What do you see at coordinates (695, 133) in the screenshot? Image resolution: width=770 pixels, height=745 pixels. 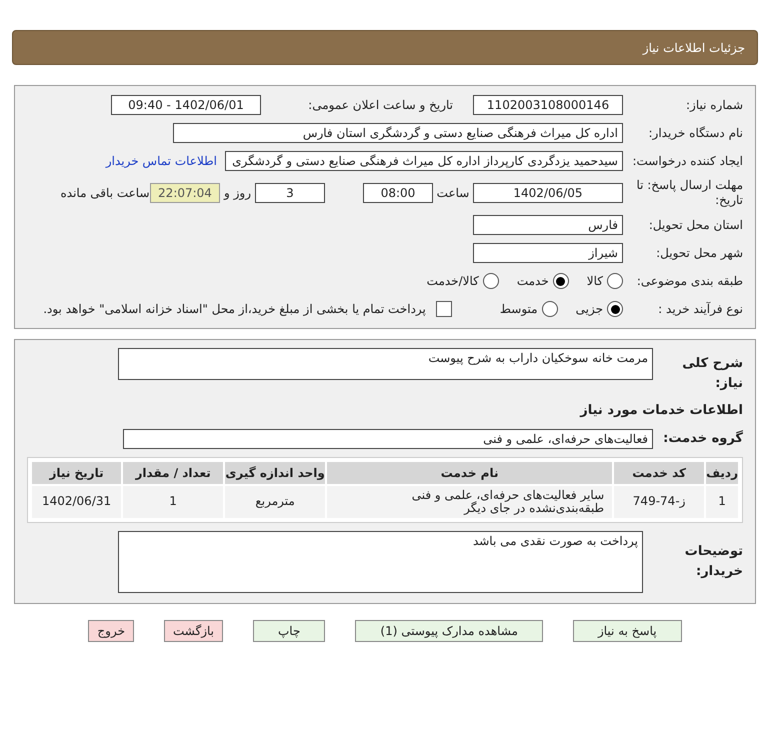 I see `field-label: نام دستگاه خریدار:` at bounding box center [695, 133].